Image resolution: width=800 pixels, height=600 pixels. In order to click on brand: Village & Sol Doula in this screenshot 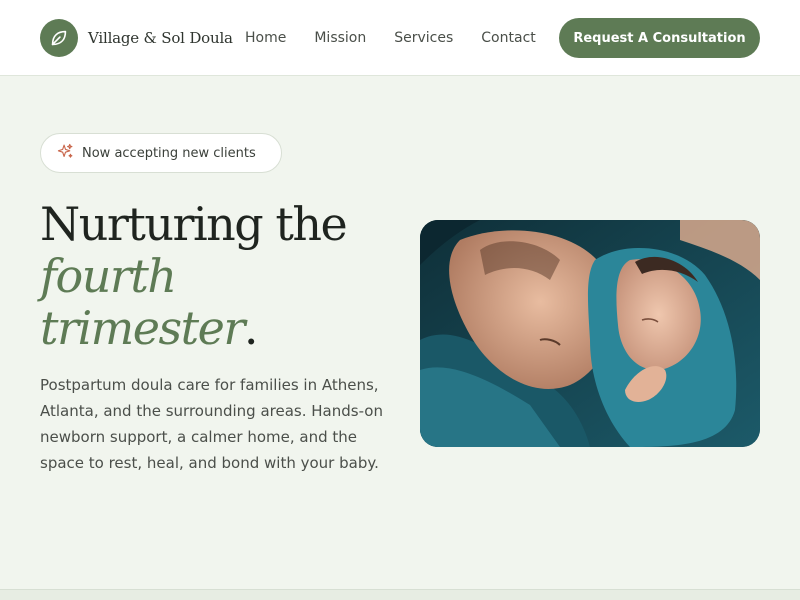, I will do `click(136, 38)`.